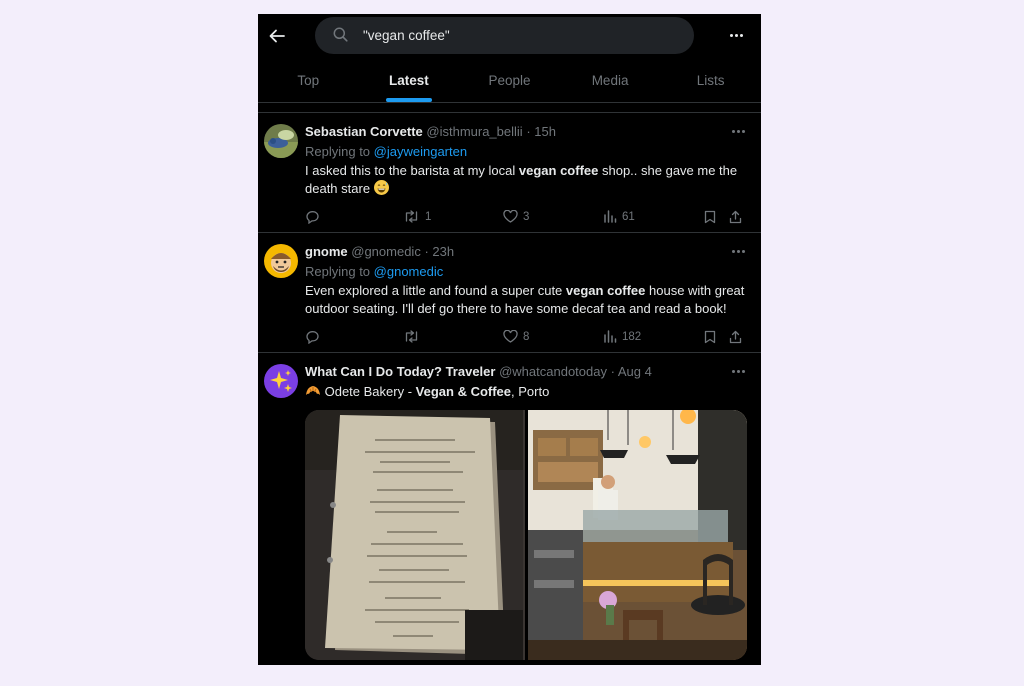 The width and height of the screenshot is (1024, 686). What do you see at coordinates (474, 131) in the screenshot?
I see `author-handle: @isthmura_bellii` at bounding box center [474, 131].